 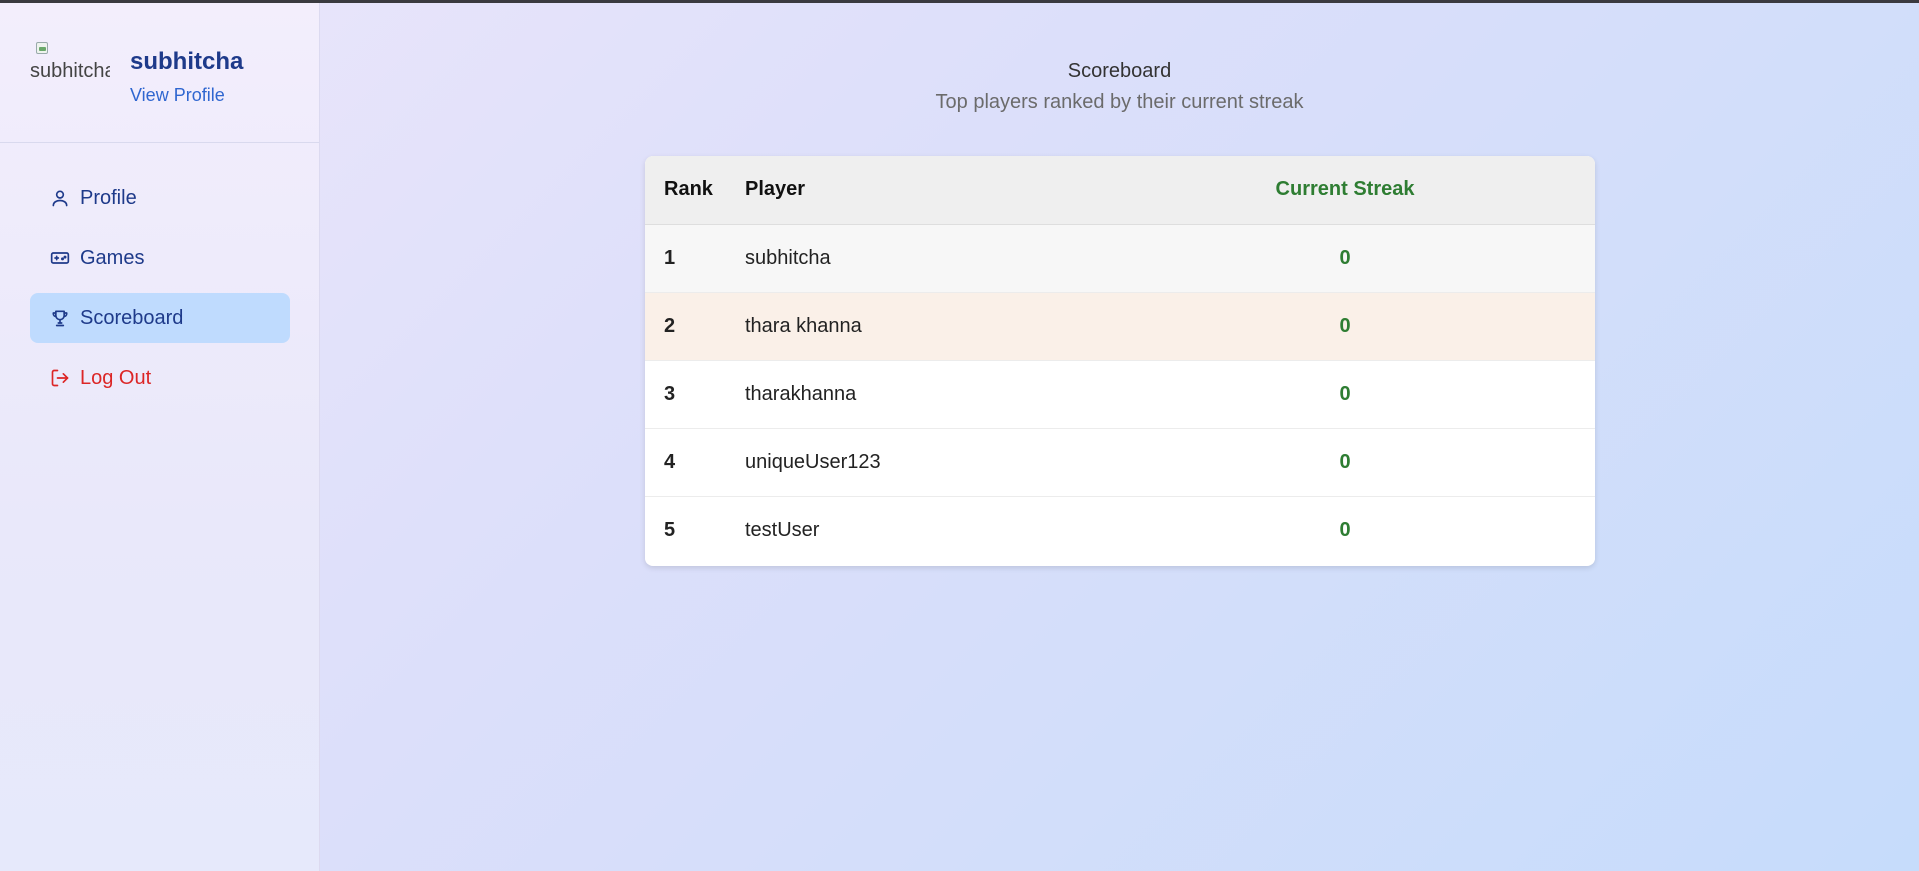 What do you see at coordinates (60, 378) in the screenshot?
I see `logout-icon` at bounding box center [60, 378].